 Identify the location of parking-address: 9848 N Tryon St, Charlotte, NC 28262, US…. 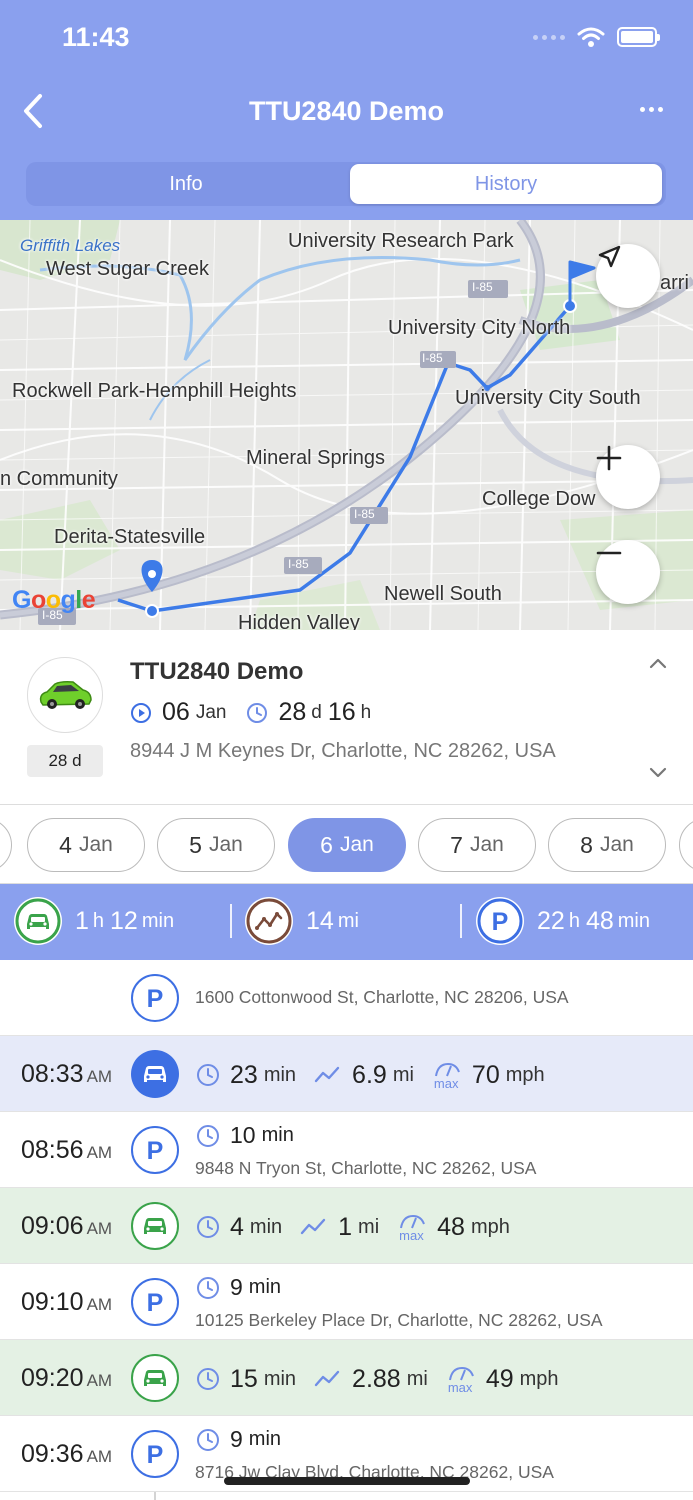
(366, 1168).